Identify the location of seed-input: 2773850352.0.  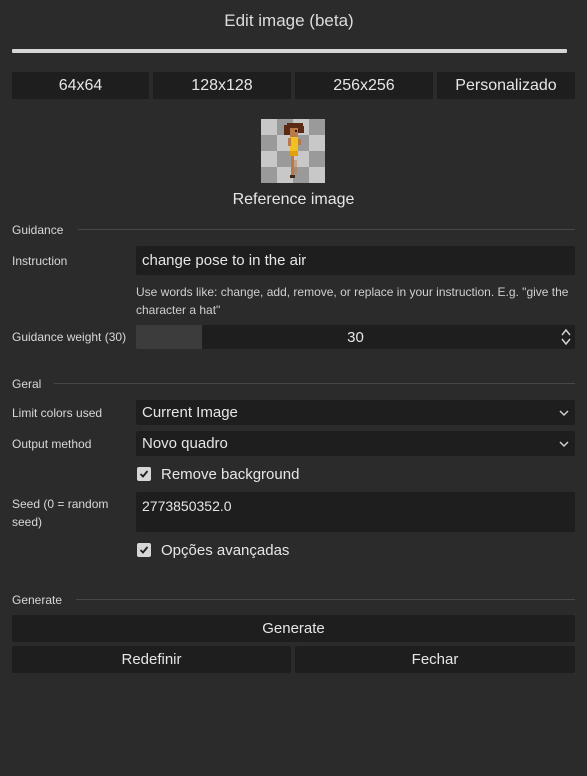
(355, 512).